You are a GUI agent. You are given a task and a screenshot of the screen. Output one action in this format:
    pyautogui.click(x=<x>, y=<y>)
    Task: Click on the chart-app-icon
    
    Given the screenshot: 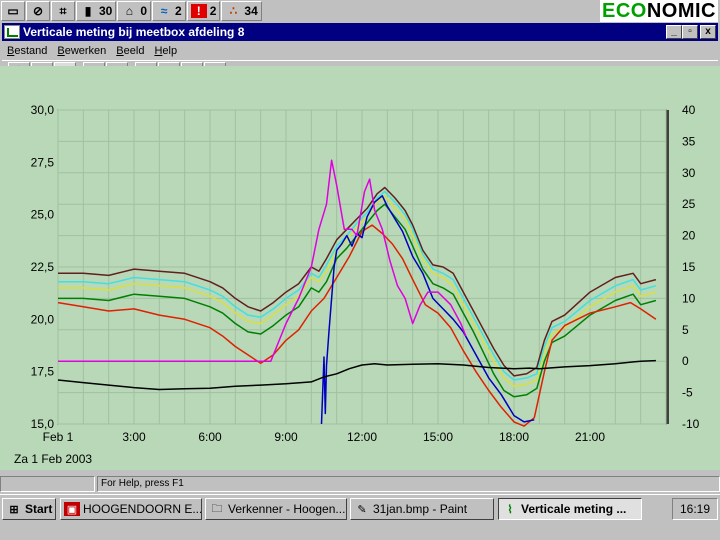 What is the action you would take?
    pyautogui.click(x=12, y=32)
    